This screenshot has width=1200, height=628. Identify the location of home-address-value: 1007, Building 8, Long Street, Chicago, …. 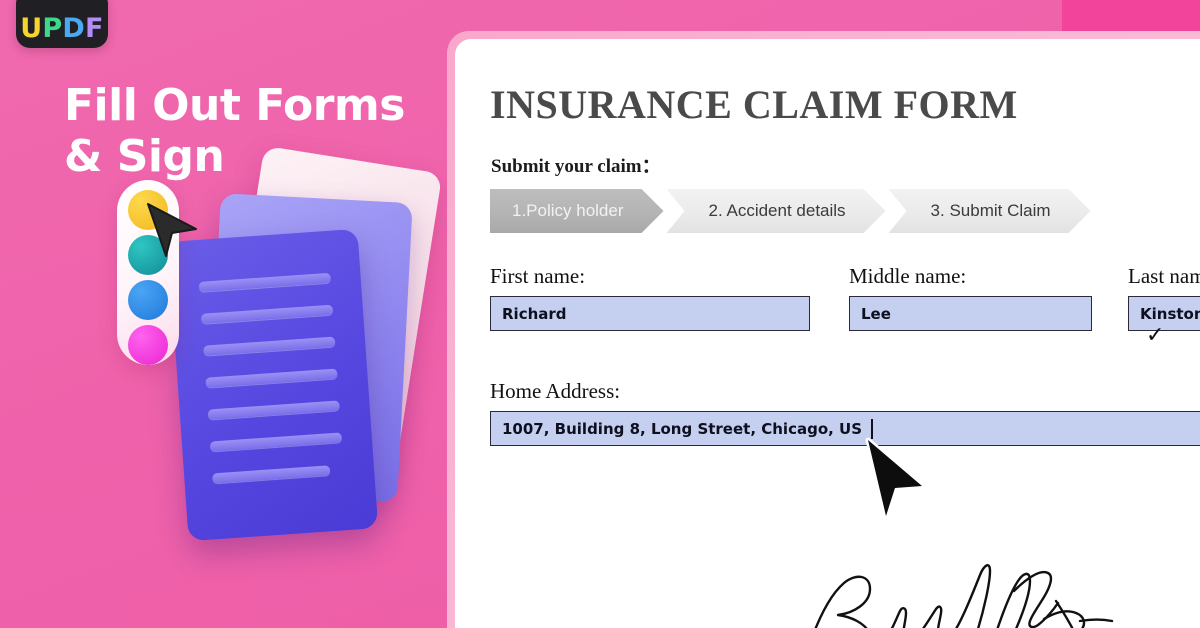
(682, 428).